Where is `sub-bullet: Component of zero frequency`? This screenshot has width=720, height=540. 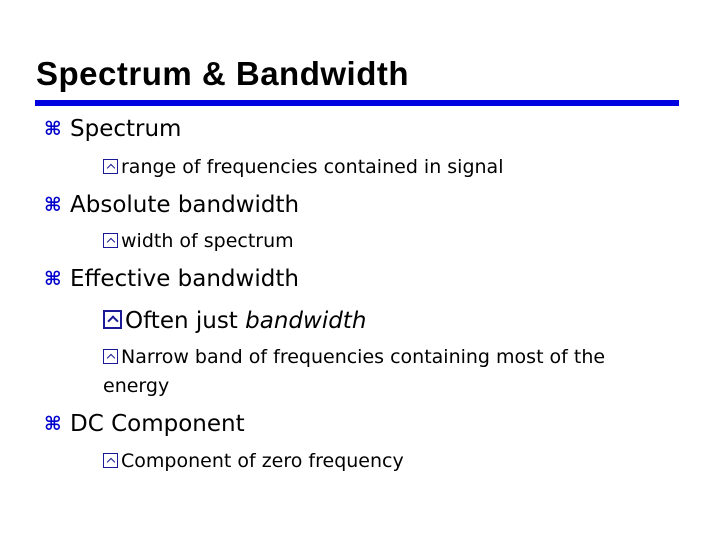
sub-bullet: Component of zero frequency is located at coordinates (253, 461).